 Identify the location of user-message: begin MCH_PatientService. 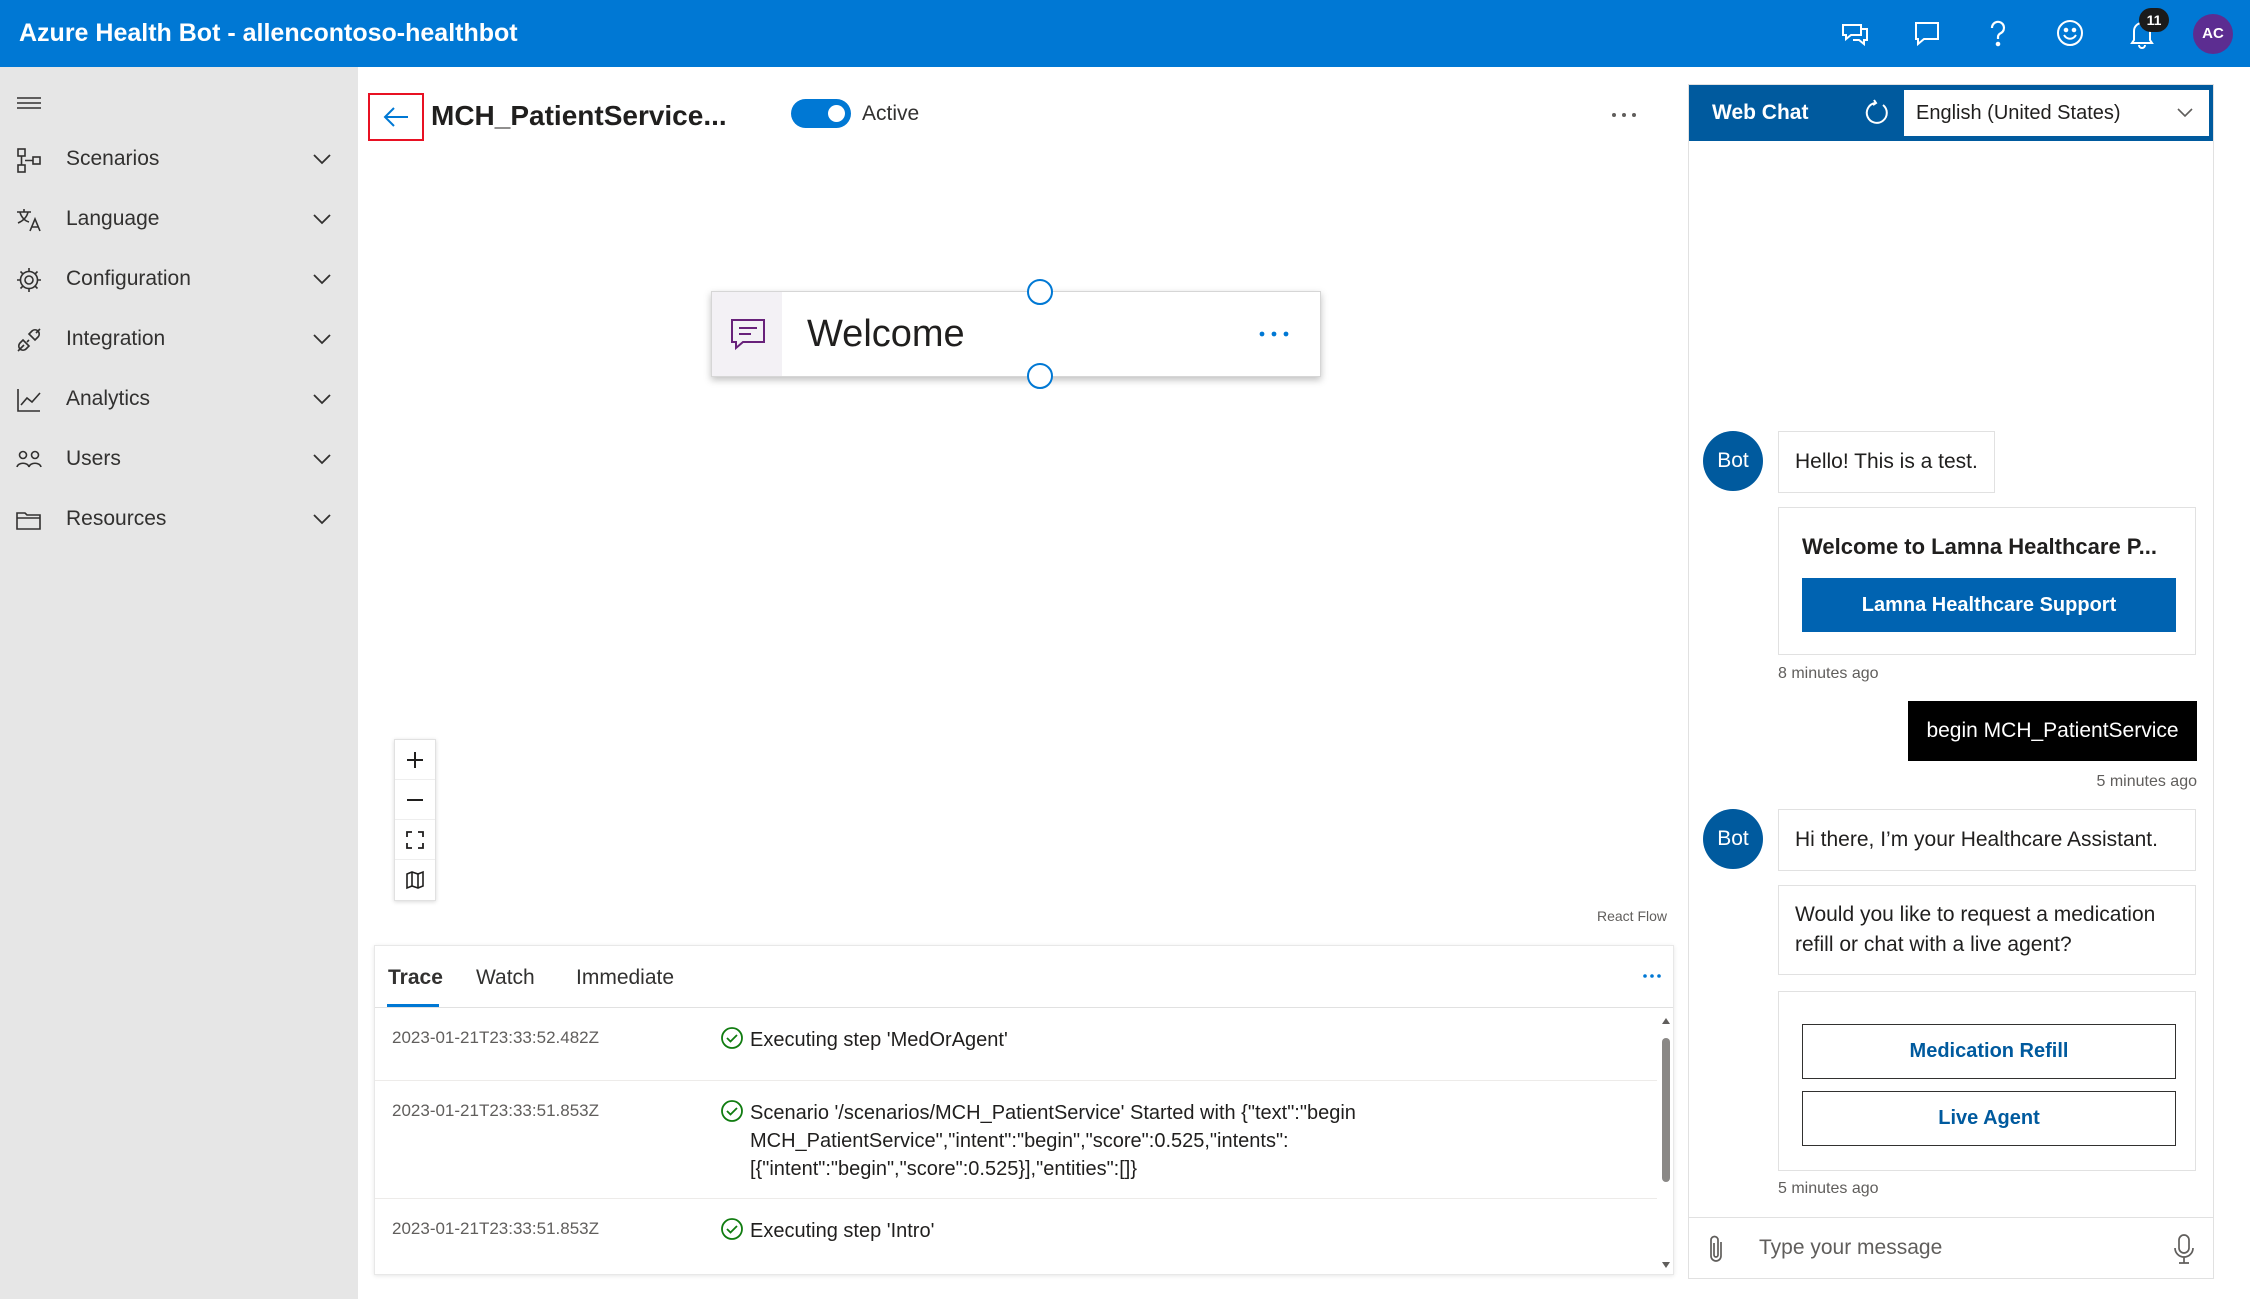
(2052, 731).